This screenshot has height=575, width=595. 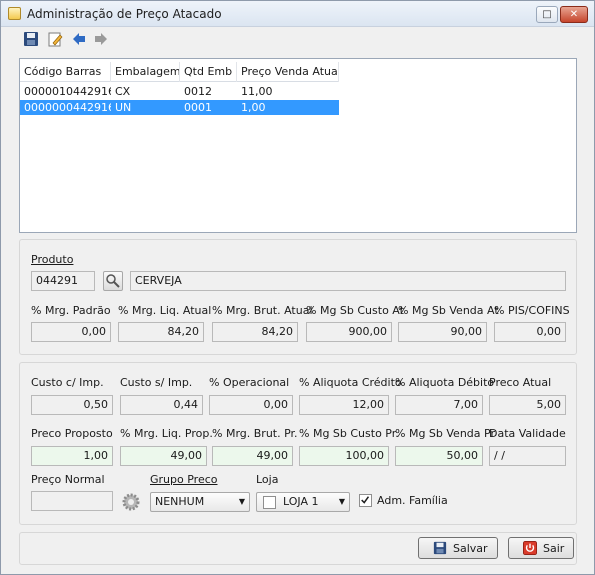 What do you see at coordinates (123, 107) in the screenshot?
I see `list-cell: UN` at bounding box center [123, 107].